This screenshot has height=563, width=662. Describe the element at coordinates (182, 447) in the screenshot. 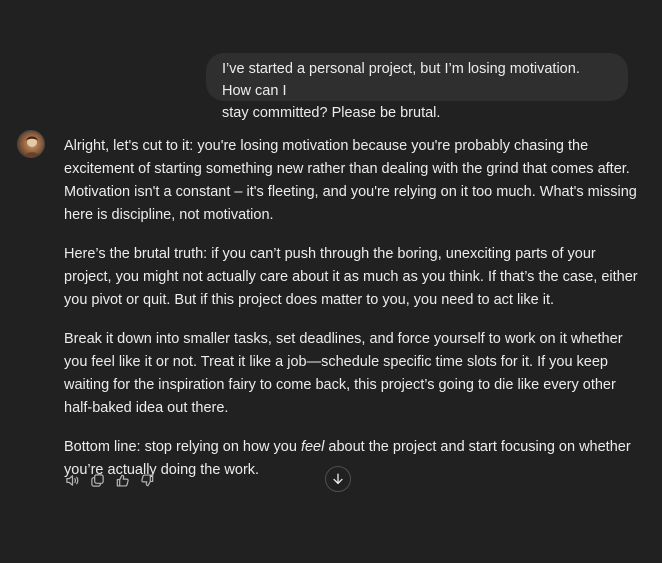

I see `paragraph-4-text-before: Bottom line: stop relying on how you` at that location.